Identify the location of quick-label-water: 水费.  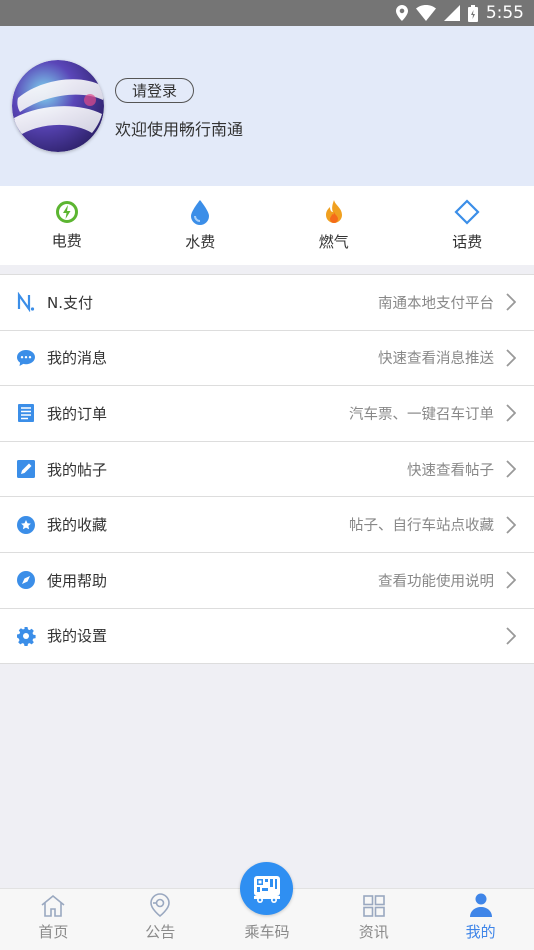
(200, 242).